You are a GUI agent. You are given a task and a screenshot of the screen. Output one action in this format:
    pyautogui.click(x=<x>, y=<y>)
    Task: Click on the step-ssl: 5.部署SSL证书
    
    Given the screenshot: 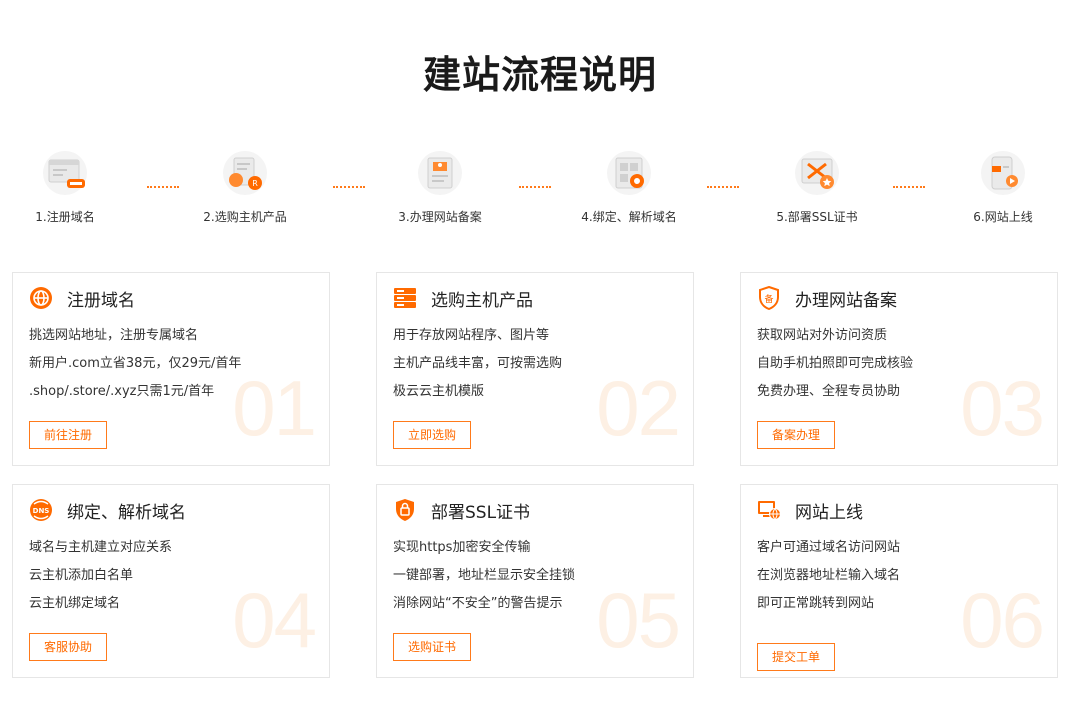 What is the action you would take?
    pyautogui.click(x=817, y=187)
    